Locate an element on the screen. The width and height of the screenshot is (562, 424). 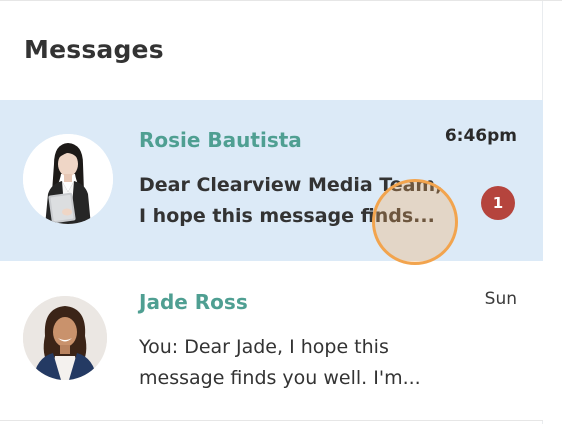
message-timestamp: Sun is located at coordinates (500, 299).